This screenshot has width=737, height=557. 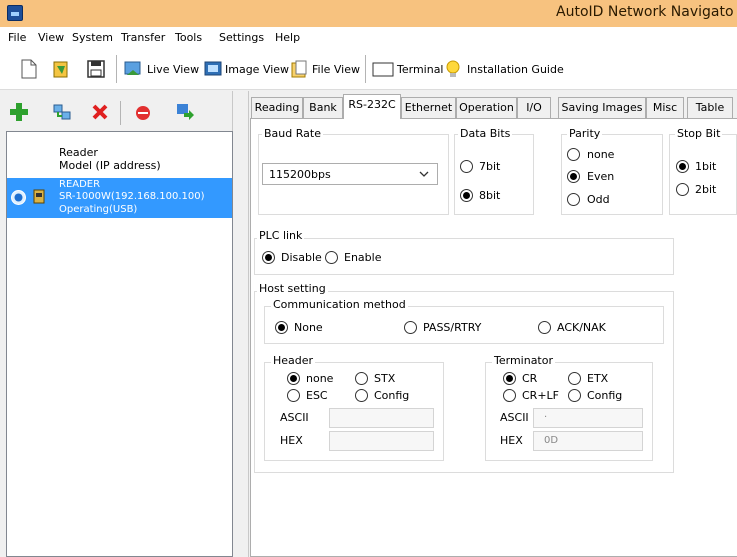 I want to click on stop-bit-group, so click(x=703, y=174).